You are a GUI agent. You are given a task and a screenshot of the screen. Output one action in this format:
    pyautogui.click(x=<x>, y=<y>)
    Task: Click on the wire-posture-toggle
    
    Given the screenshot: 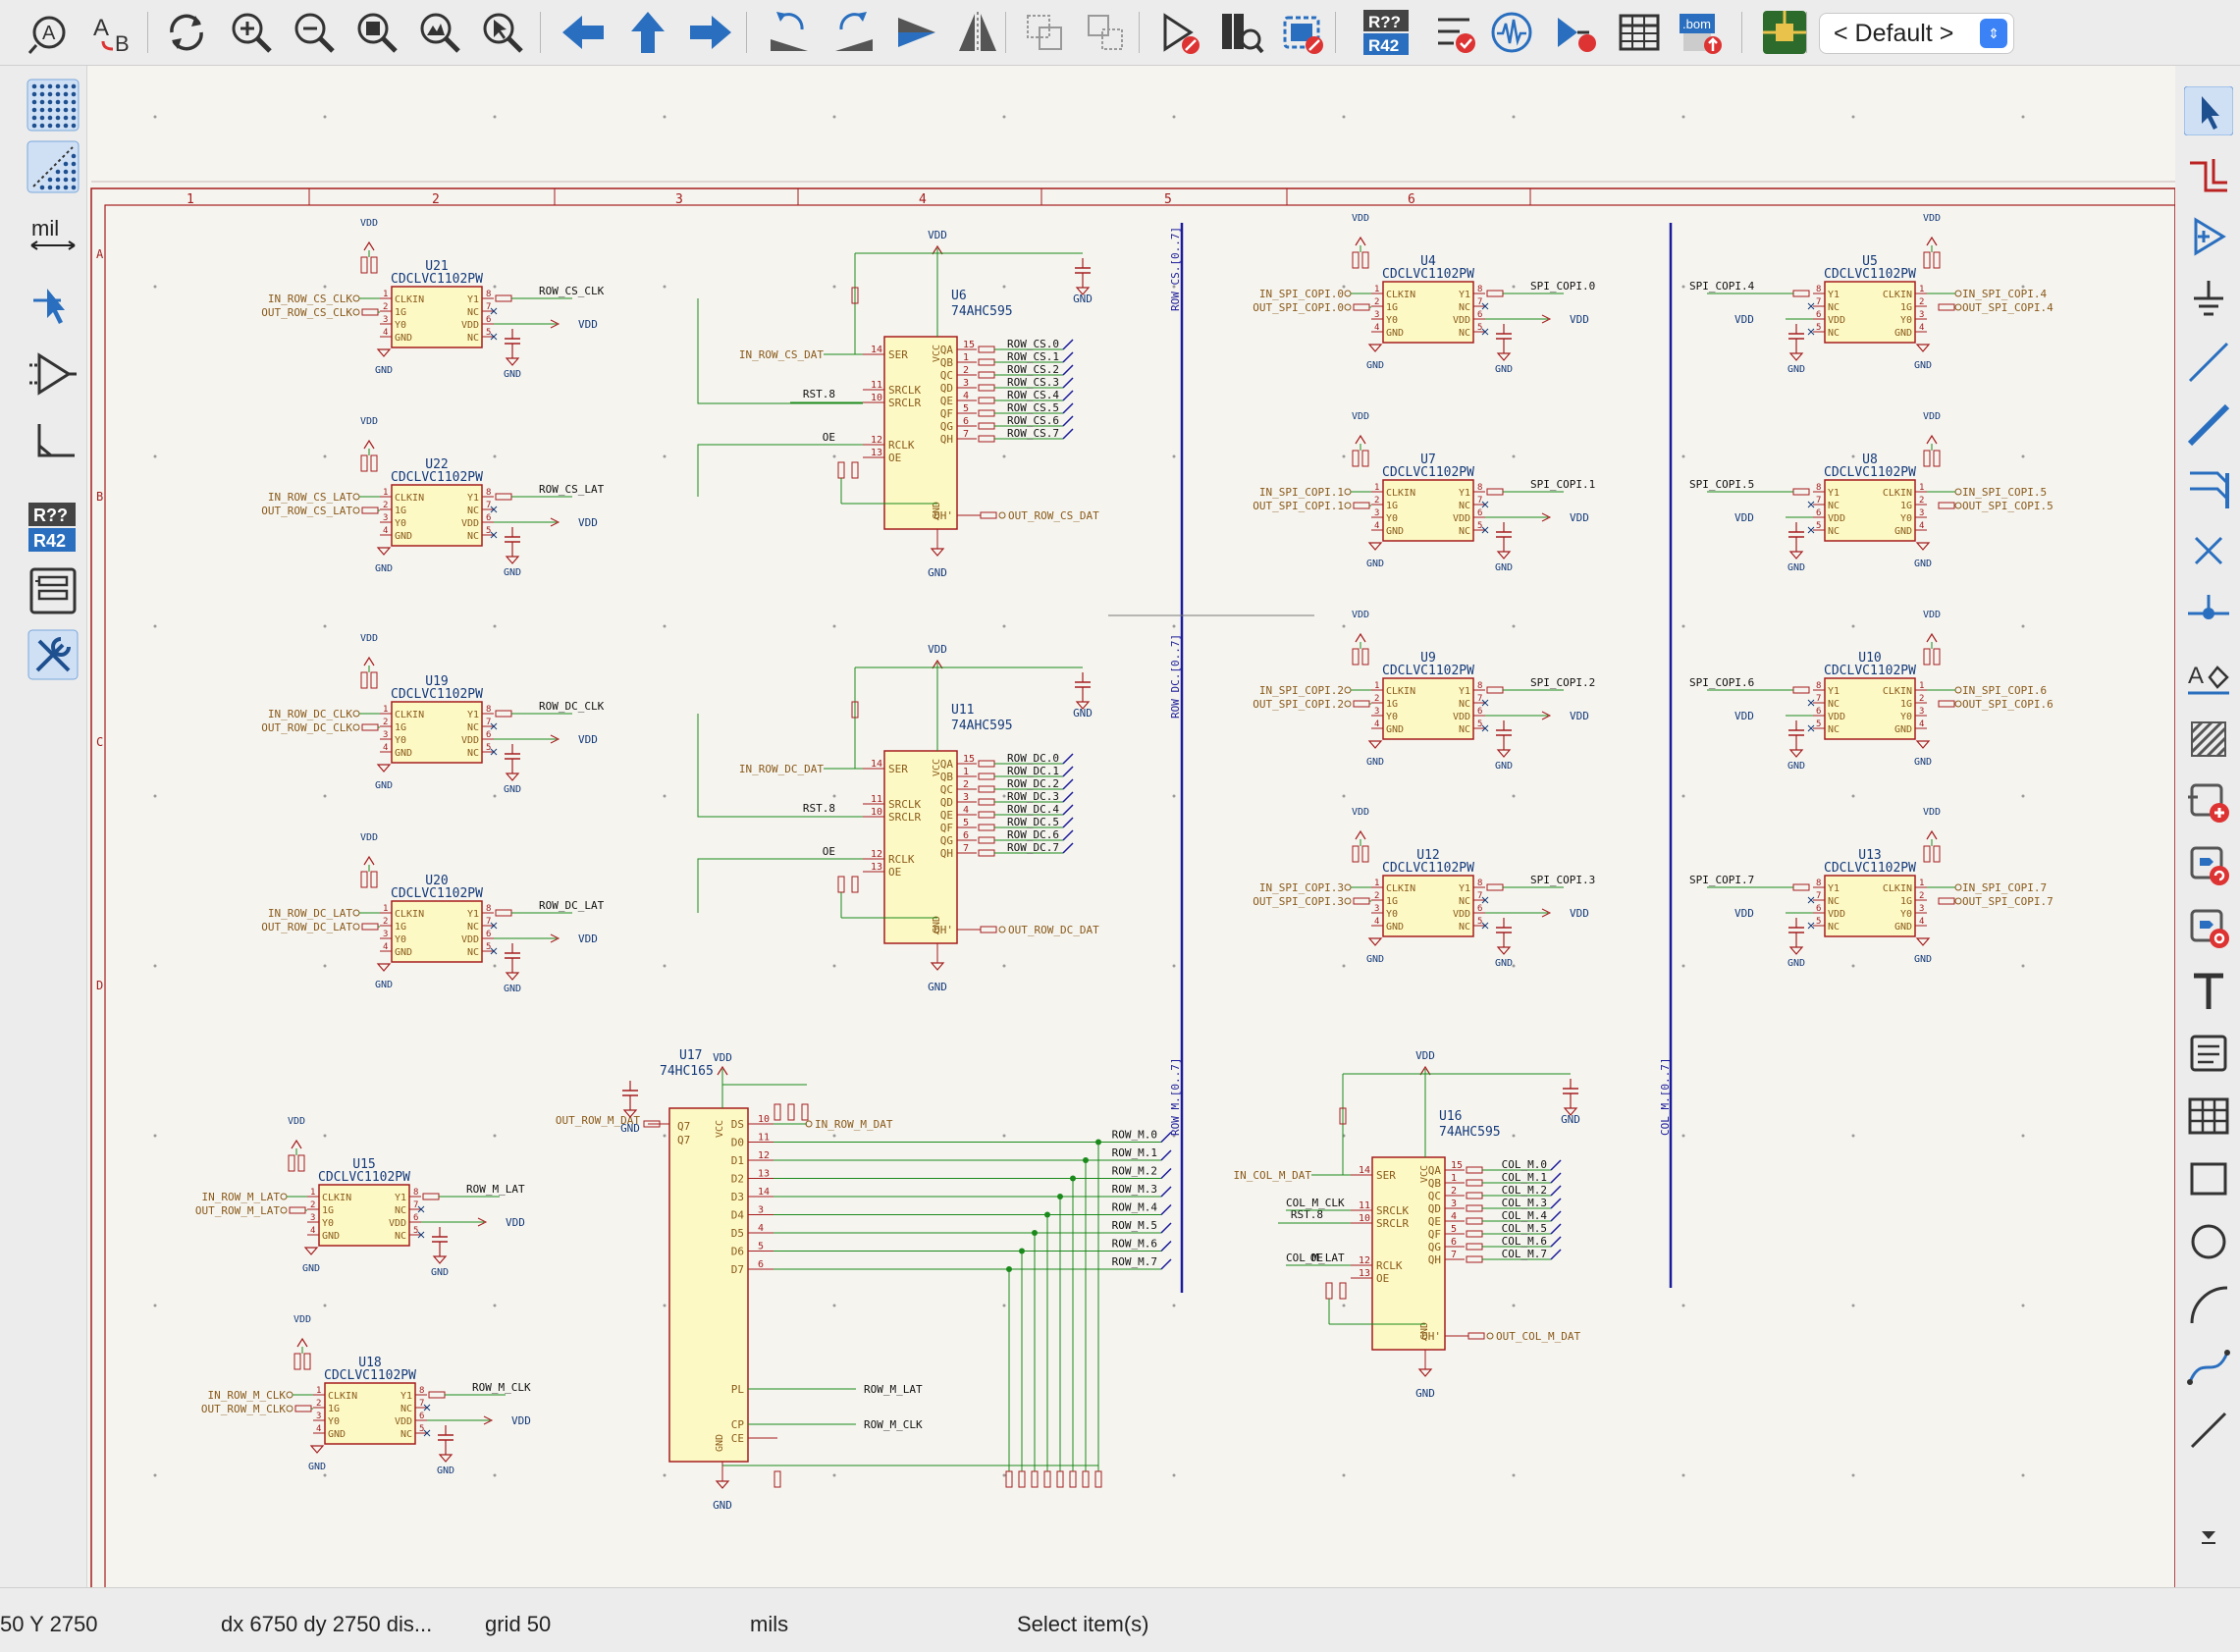 What is the action you would take?
    pyautogui.click(x=53, y=443)
    